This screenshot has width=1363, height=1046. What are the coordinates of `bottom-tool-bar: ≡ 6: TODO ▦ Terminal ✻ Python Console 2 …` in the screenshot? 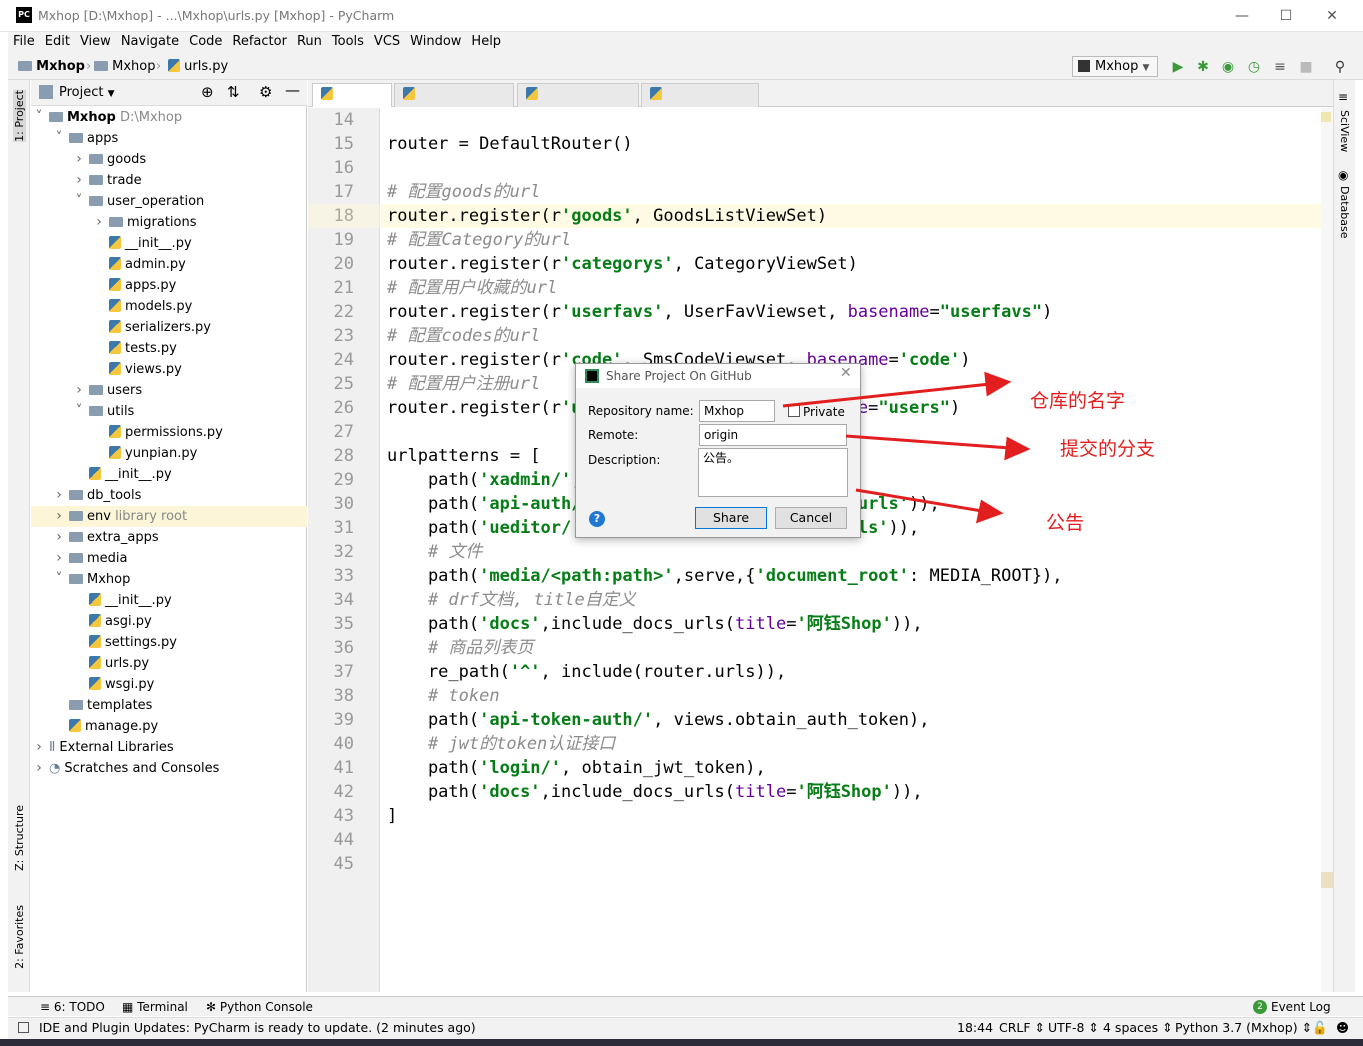 It's located at (685, 1006).